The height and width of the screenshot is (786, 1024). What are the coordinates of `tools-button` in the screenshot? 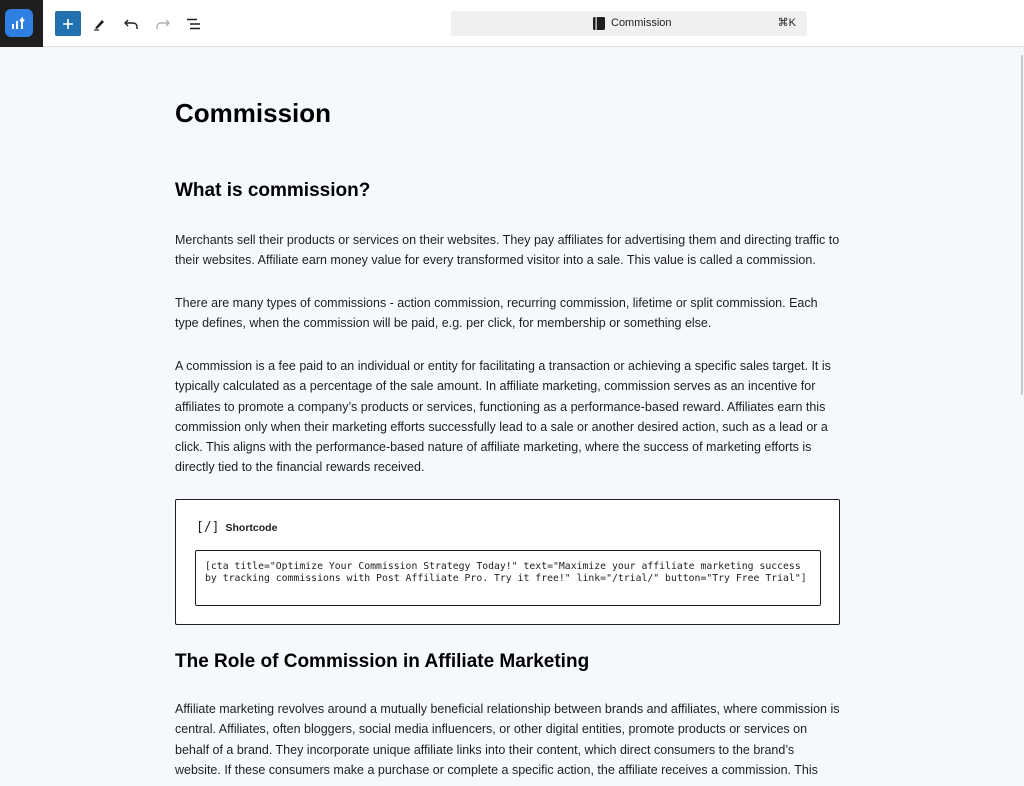 It's located at (99, 23).